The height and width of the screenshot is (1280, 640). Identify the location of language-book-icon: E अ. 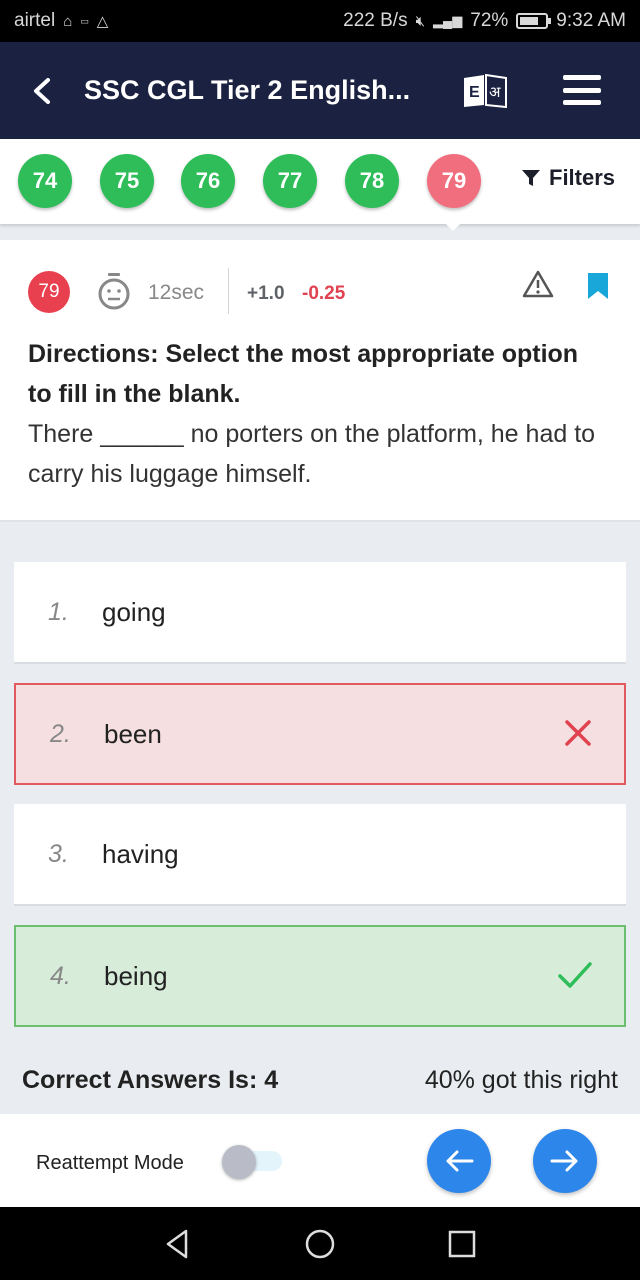
(485, 91).